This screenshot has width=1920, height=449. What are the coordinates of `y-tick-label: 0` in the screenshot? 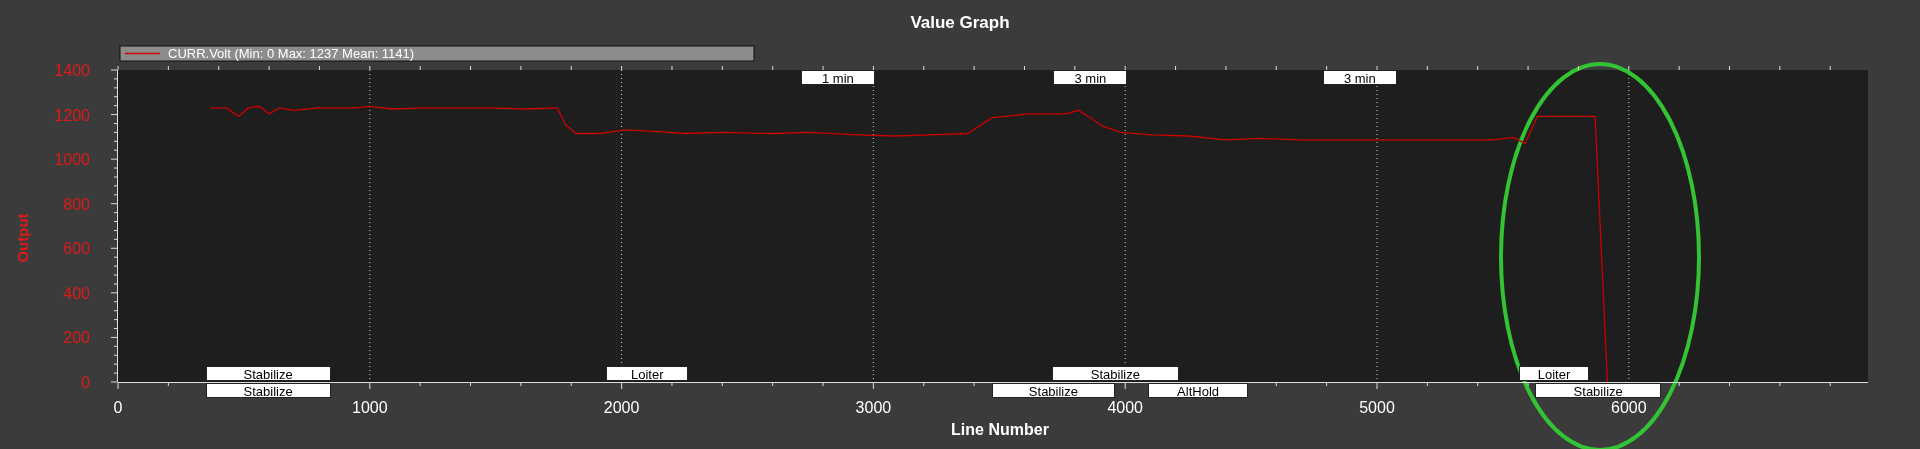 It's located at (85, 382).